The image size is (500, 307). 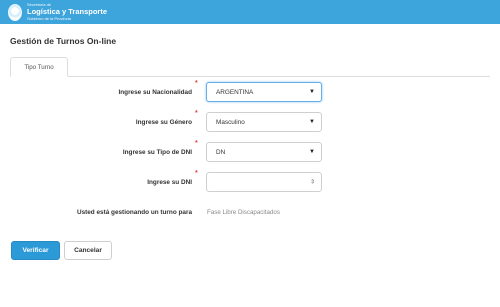 What do you see at coordinates (39, 5) in the screenshot?
I see `logo-line1: Secretaría de` at bounding box center [39, 5].